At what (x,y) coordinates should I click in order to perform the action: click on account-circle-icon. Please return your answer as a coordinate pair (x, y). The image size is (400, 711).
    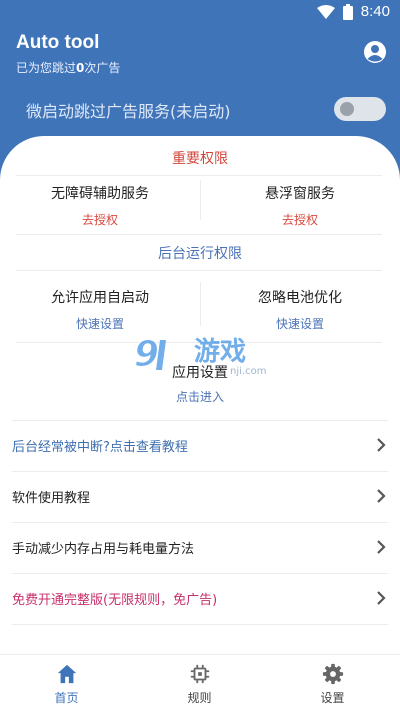
    Looking at the image, I should click on (375, 52).